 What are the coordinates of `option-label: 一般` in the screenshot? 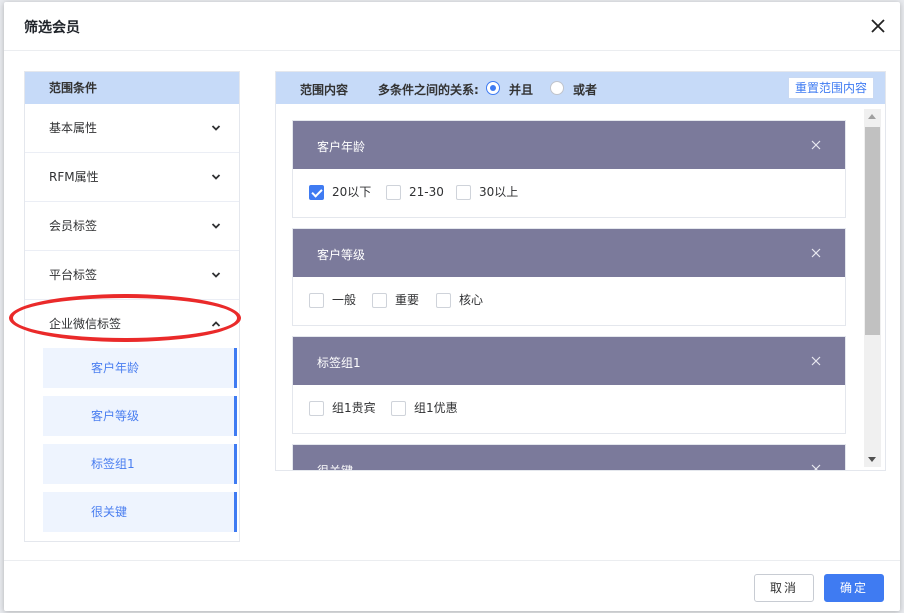 It's located at (344, 300).